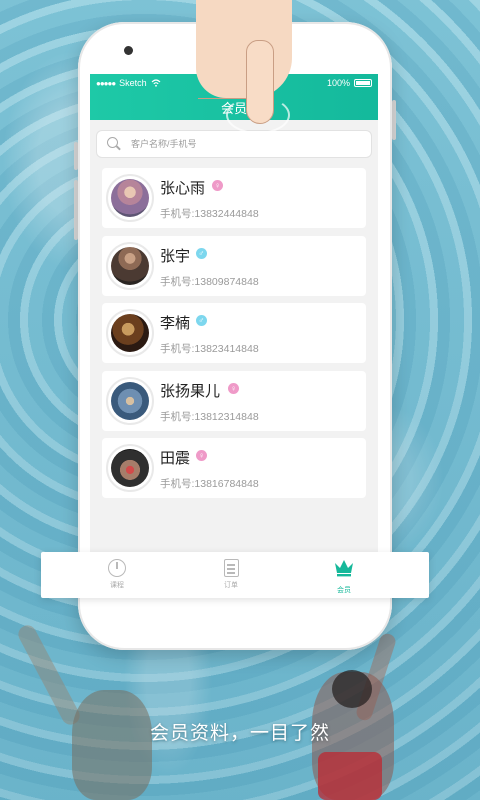  Describe the element at coordinates (175, 458) in the screenshot. I see `member-name: 田震` at that location.